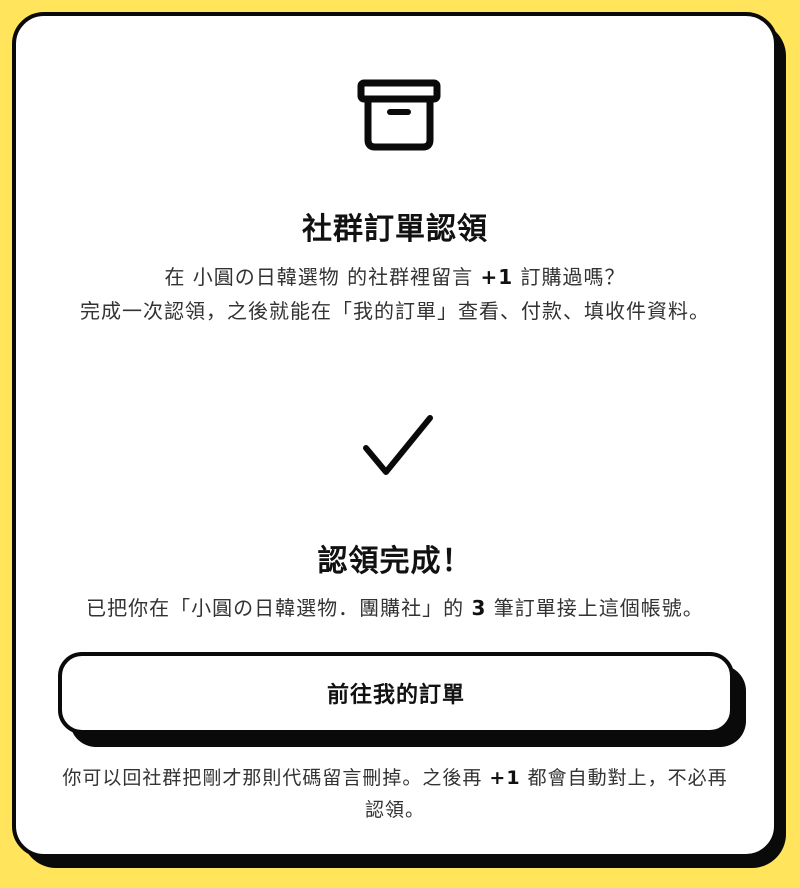 This screenshot has height=888, width=800. Describe the element at coordinates (396, 693) in the screenshot. I see `go-to-my-orders-button: 前往我的訂單` at that location.